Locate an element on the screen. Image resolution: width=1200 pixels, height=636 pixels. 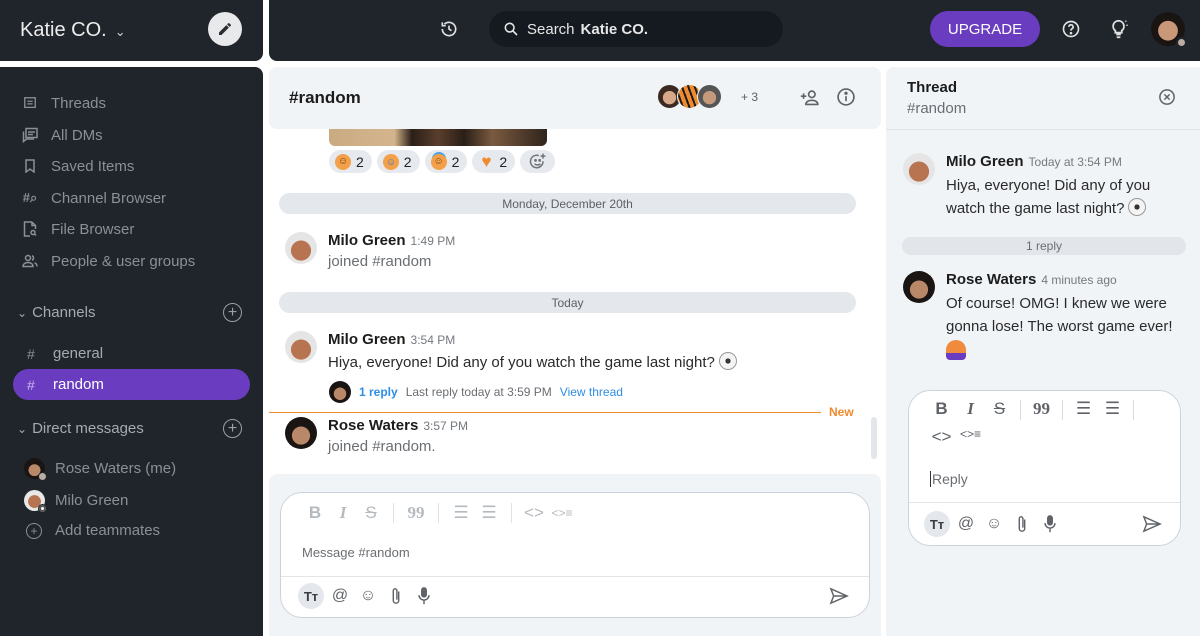
sidebar-item-threads: Threads is located at coordinates (64, 103).